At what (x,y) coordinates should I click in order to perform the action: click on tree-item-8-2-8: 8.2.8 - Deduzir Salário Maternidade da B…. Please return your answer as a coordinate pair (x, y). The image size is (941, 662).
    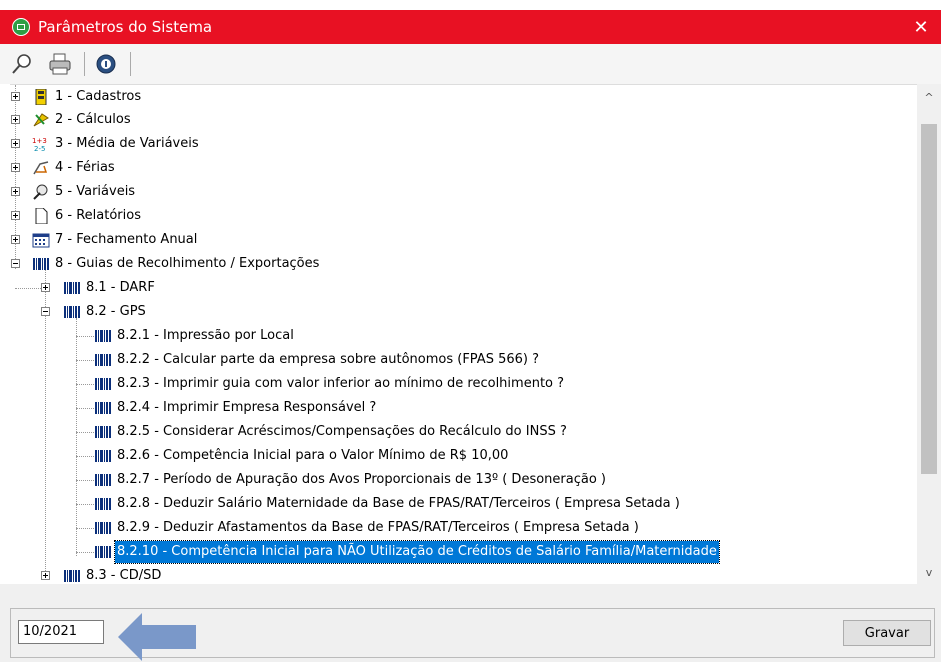
    Looking at the image, I should click on (460, 504).